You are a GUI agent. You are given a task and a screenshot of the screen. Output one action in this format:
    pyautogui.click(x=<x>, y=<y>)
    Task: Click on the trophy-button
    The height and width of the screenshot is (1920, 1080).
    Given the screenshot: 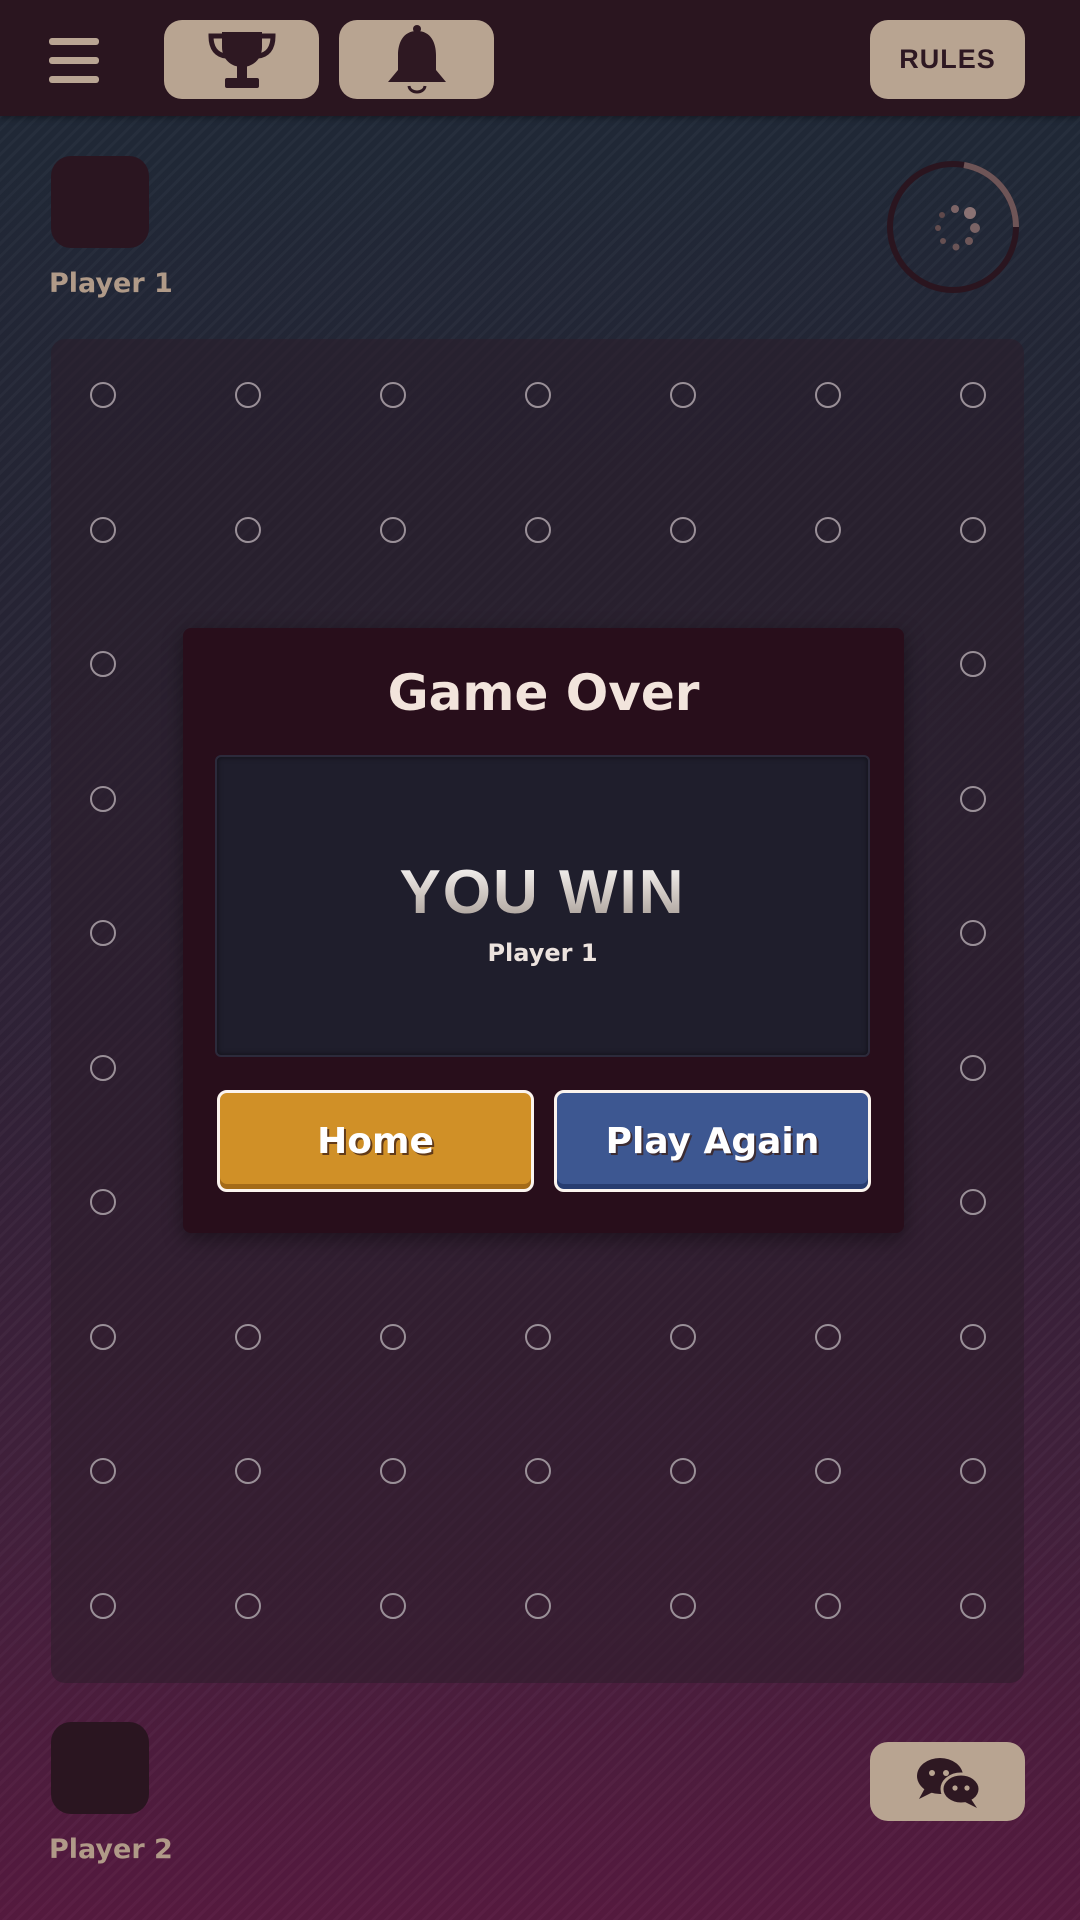 What is the action you would take?
    pyautogui.click(x=241, y=59)
    